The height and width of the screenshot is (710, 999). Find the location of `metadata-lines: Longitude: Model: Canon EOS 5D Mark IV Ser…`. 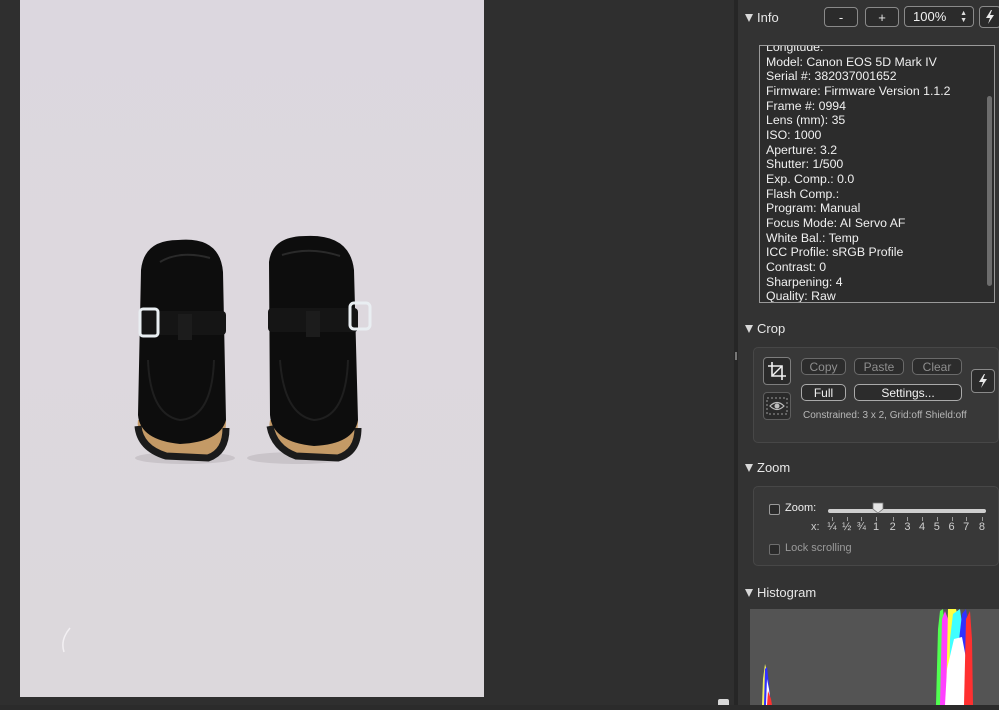

metadata-lines: Longitude: Model: Canon EOS 5D Mark IV Ser… is located at coordinates (858, 174).